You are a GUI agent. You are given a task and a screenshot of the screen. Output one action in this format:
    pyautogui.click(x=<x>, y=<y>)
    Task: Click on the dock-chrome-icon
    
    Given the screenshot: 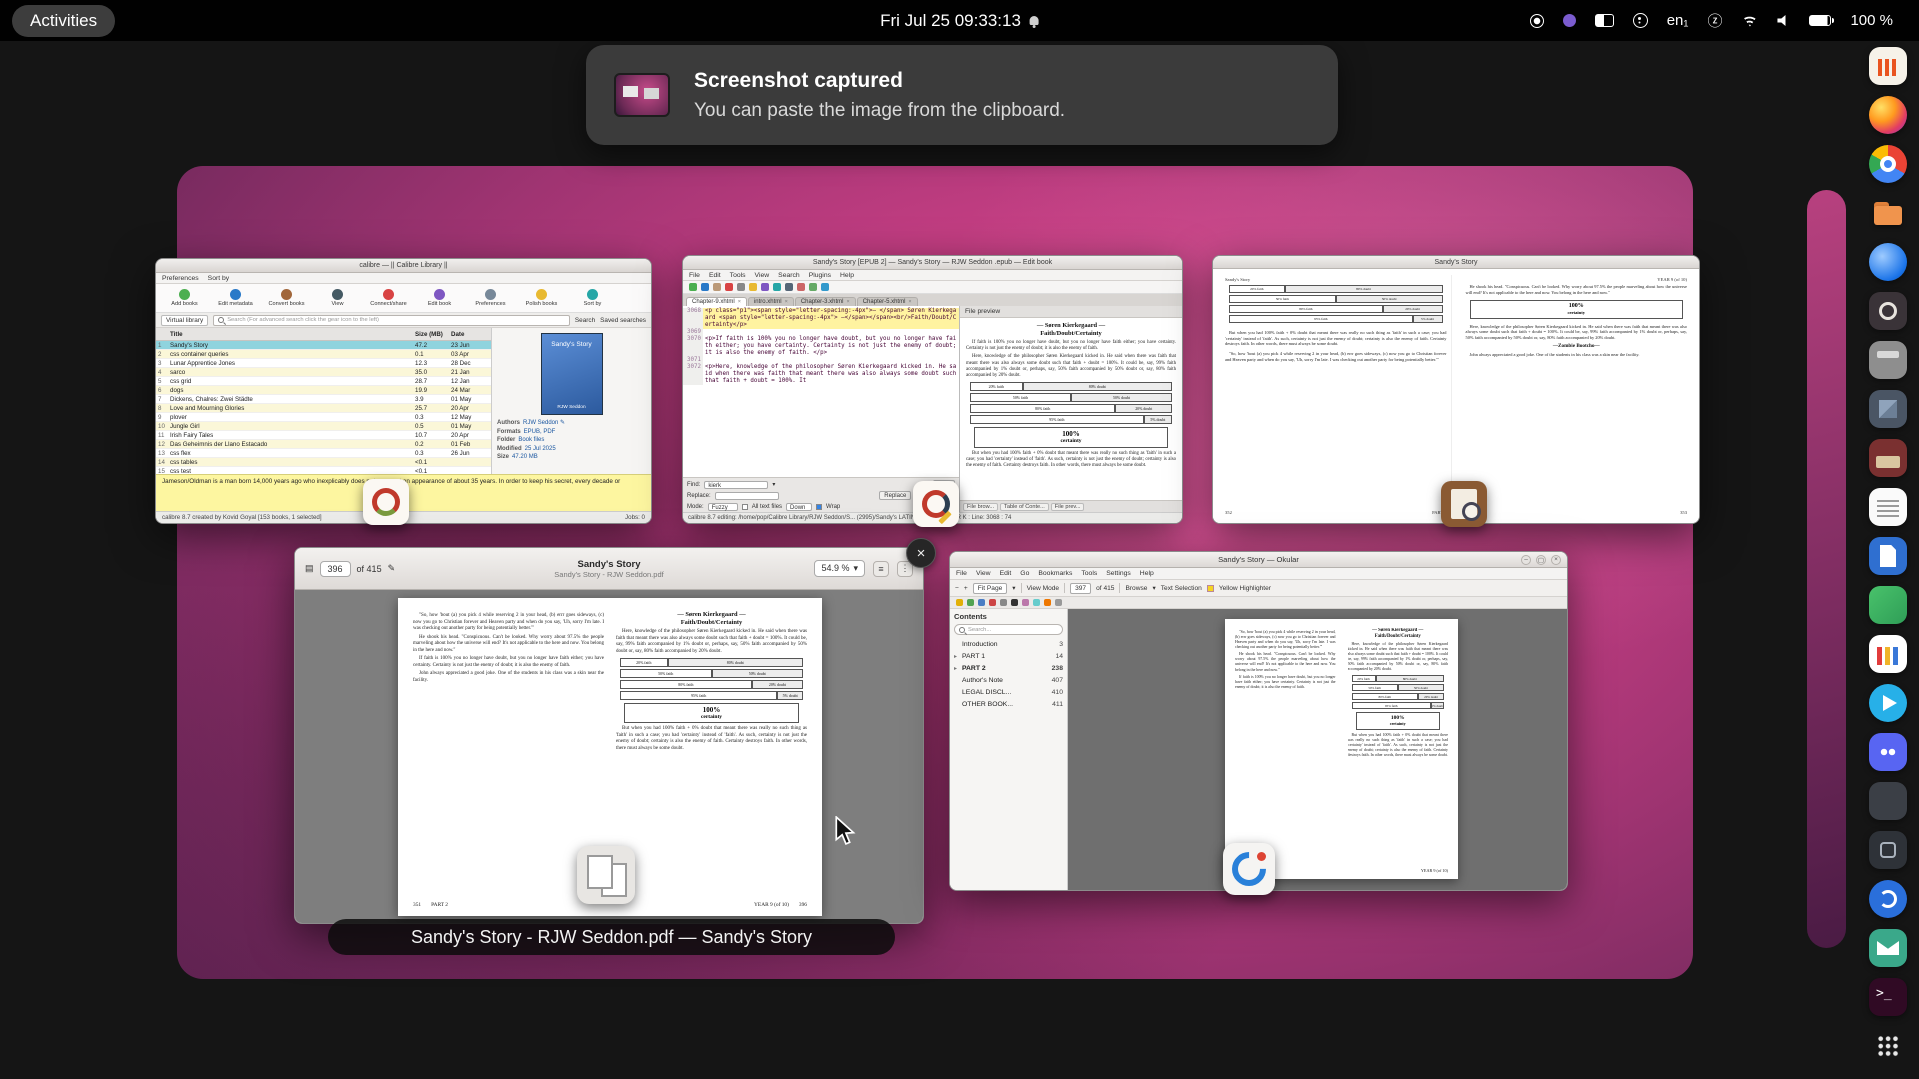 What is the action you would take?
    pyautogui.click(x=1888, y=164)
    